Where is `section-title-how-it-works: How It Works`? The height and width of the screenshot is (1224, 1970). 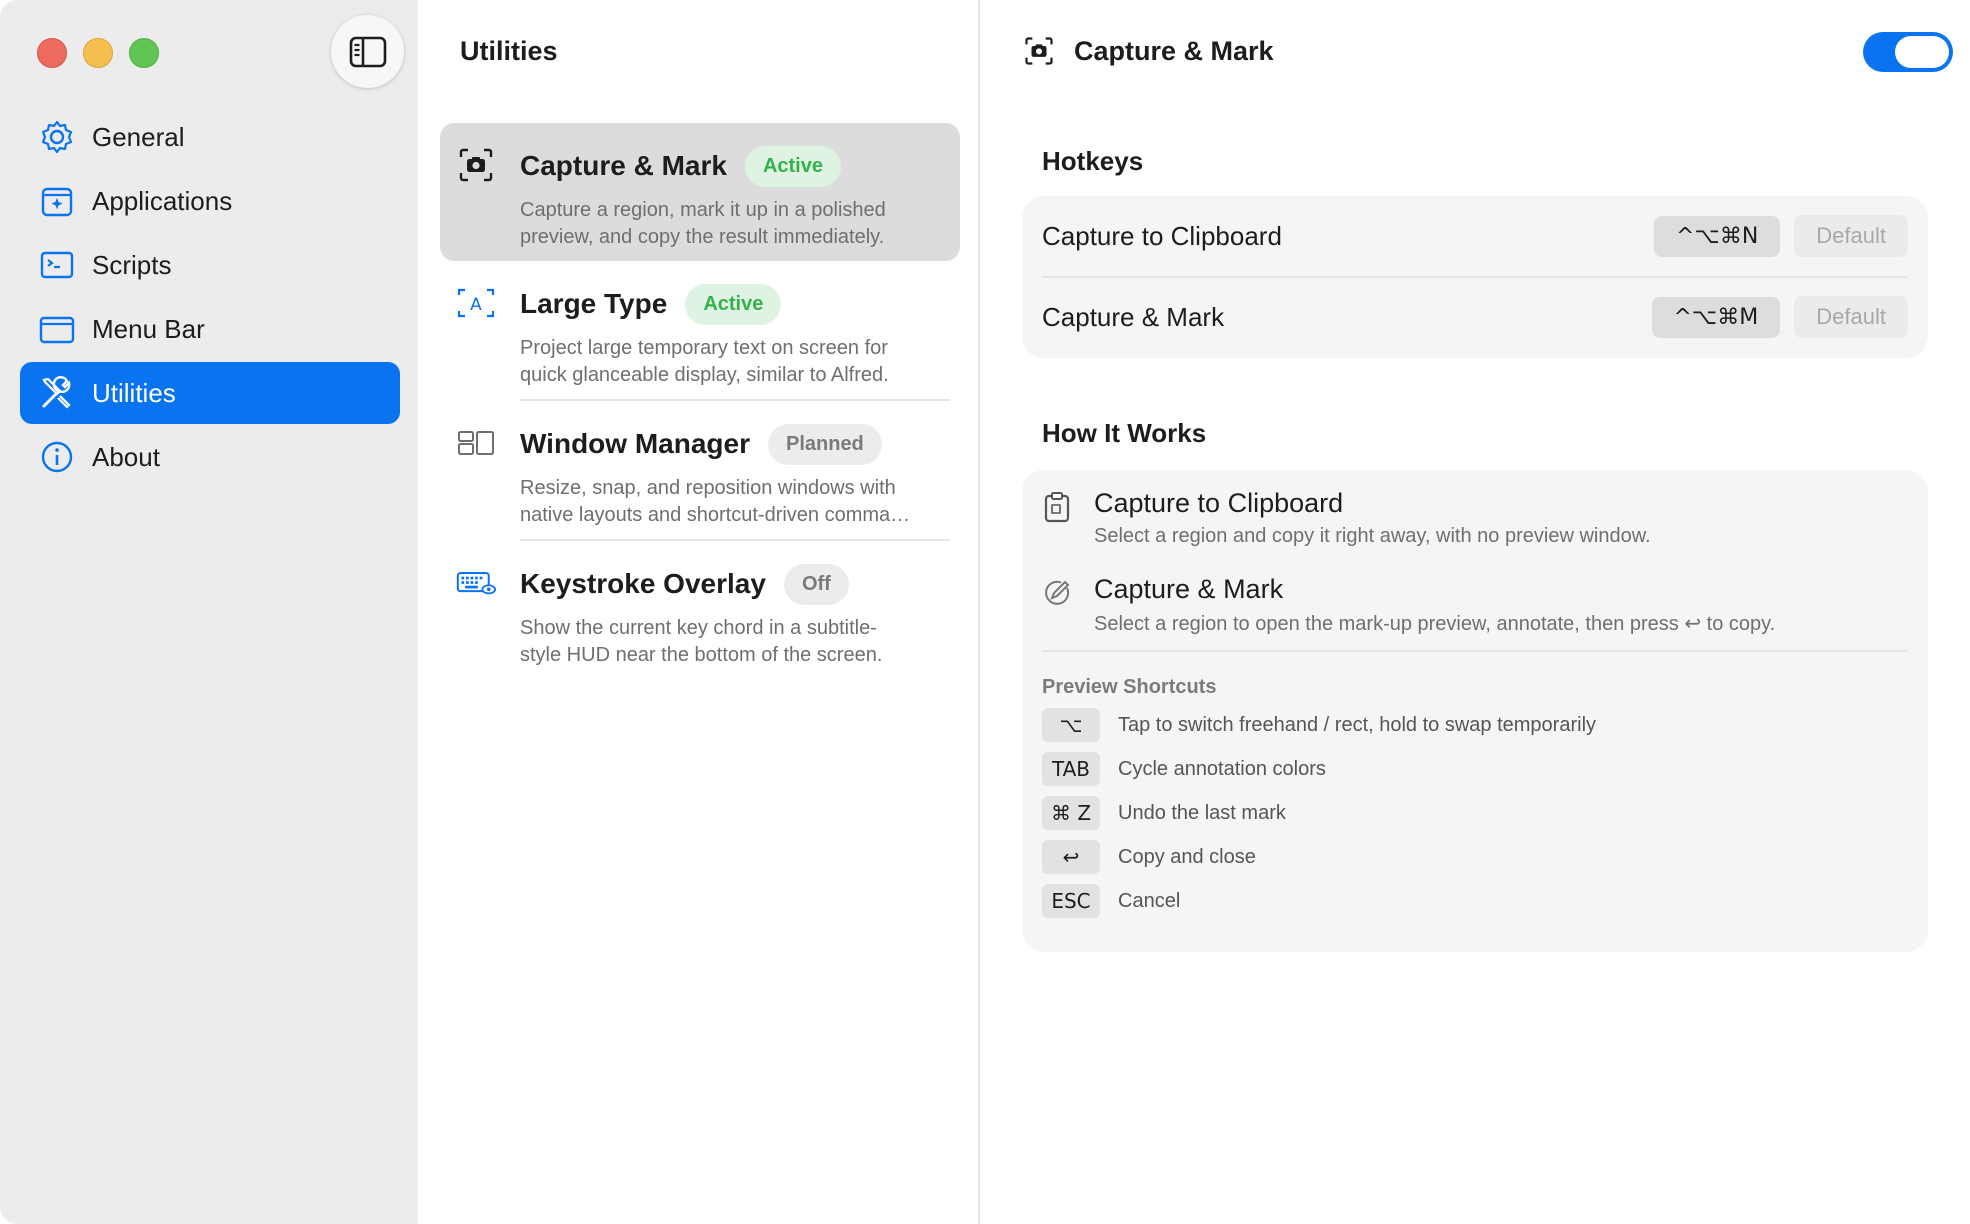 section-title-how-it-works: How It Works is located at coordinates (1124, 433).